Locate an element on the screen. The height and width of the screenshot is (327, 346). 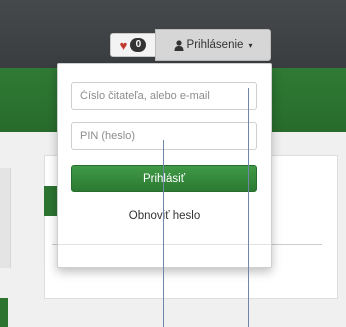
dropdown-divider is located at coordinates (164, 244).